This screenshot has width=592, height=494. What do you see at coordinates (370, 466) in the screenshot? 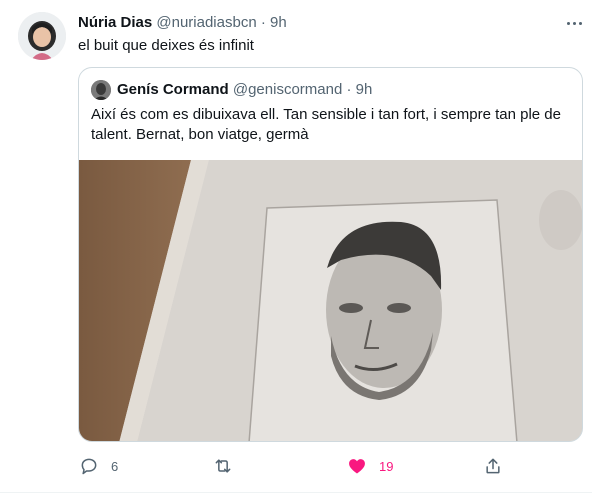
I see `like-button: 19` at bounding box center [370, 466].